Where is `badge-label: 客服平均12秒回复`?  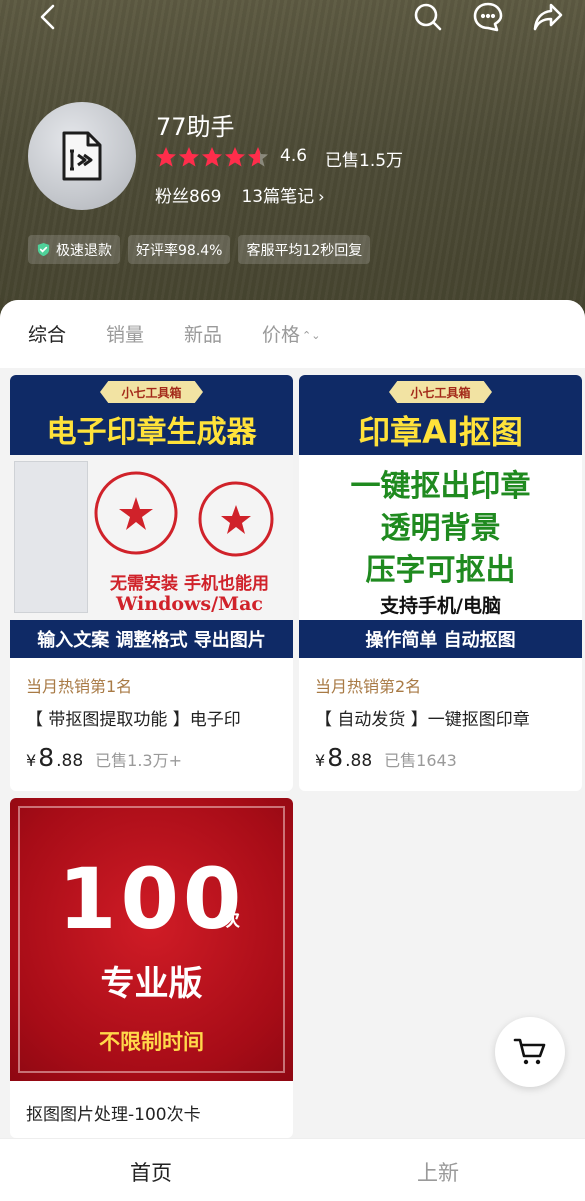 badge-label: 客服平均12秒回复 is located at coordinates (304, 250).